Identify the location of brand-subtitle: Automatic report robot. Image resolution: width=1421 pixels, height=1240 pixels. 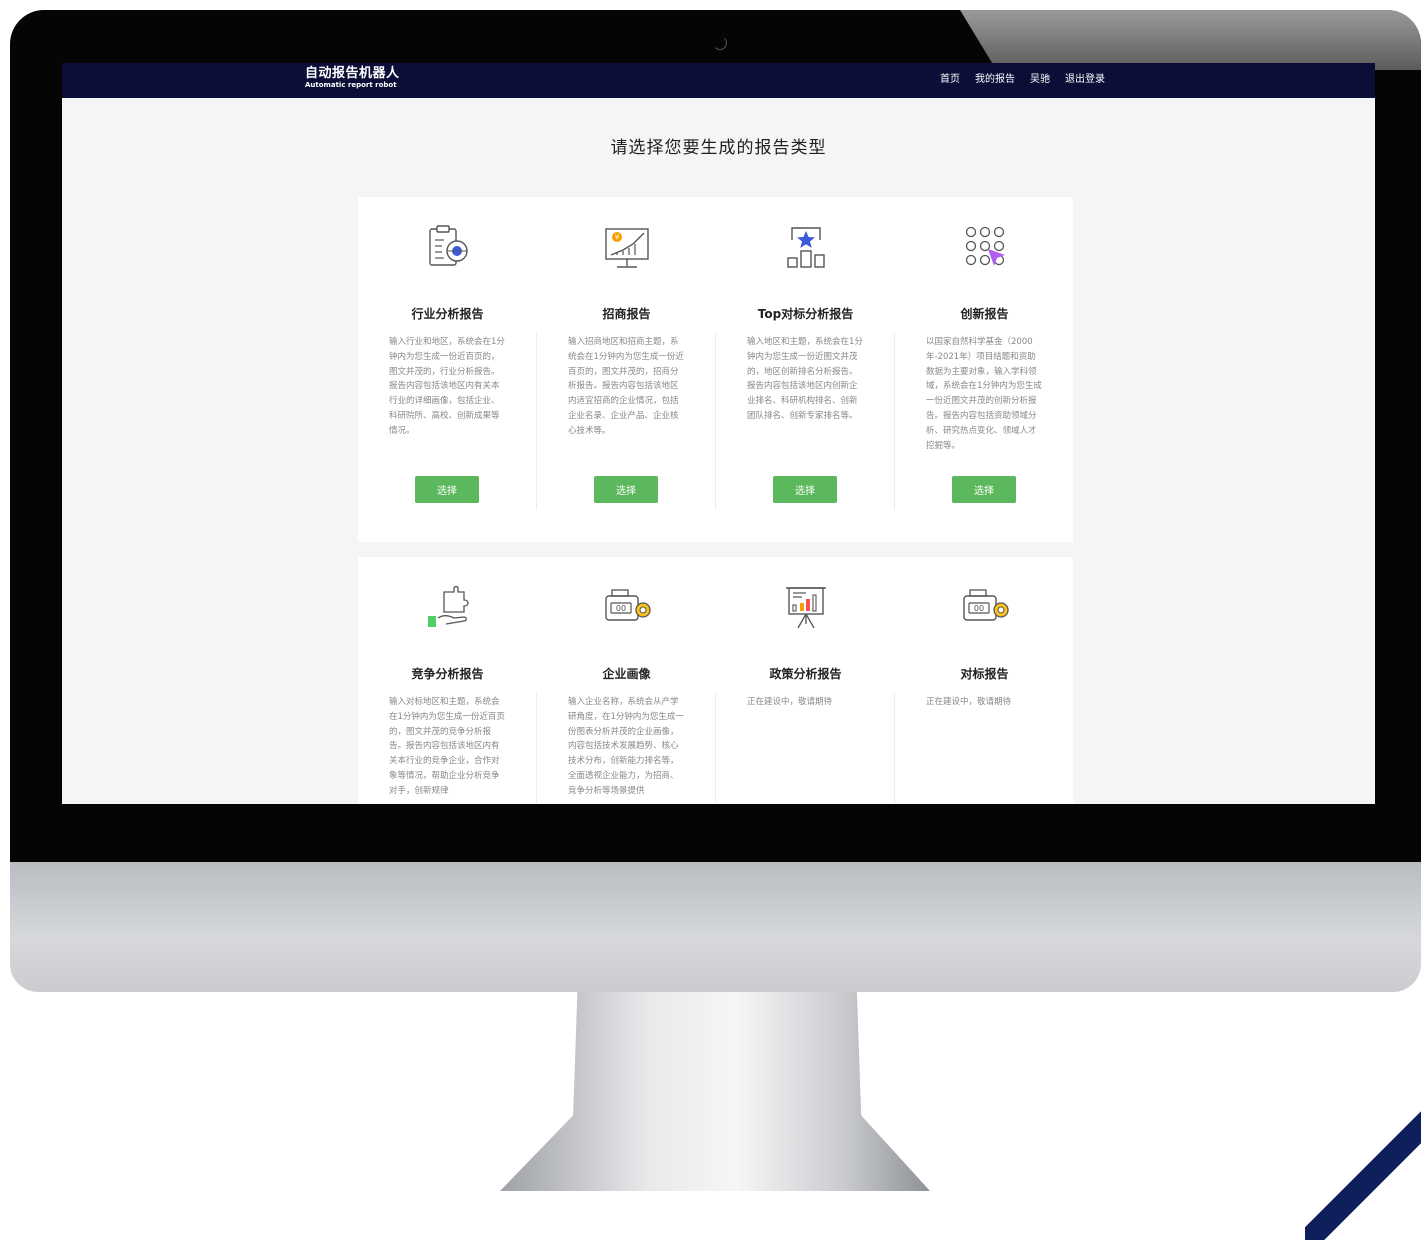
(351, 85).